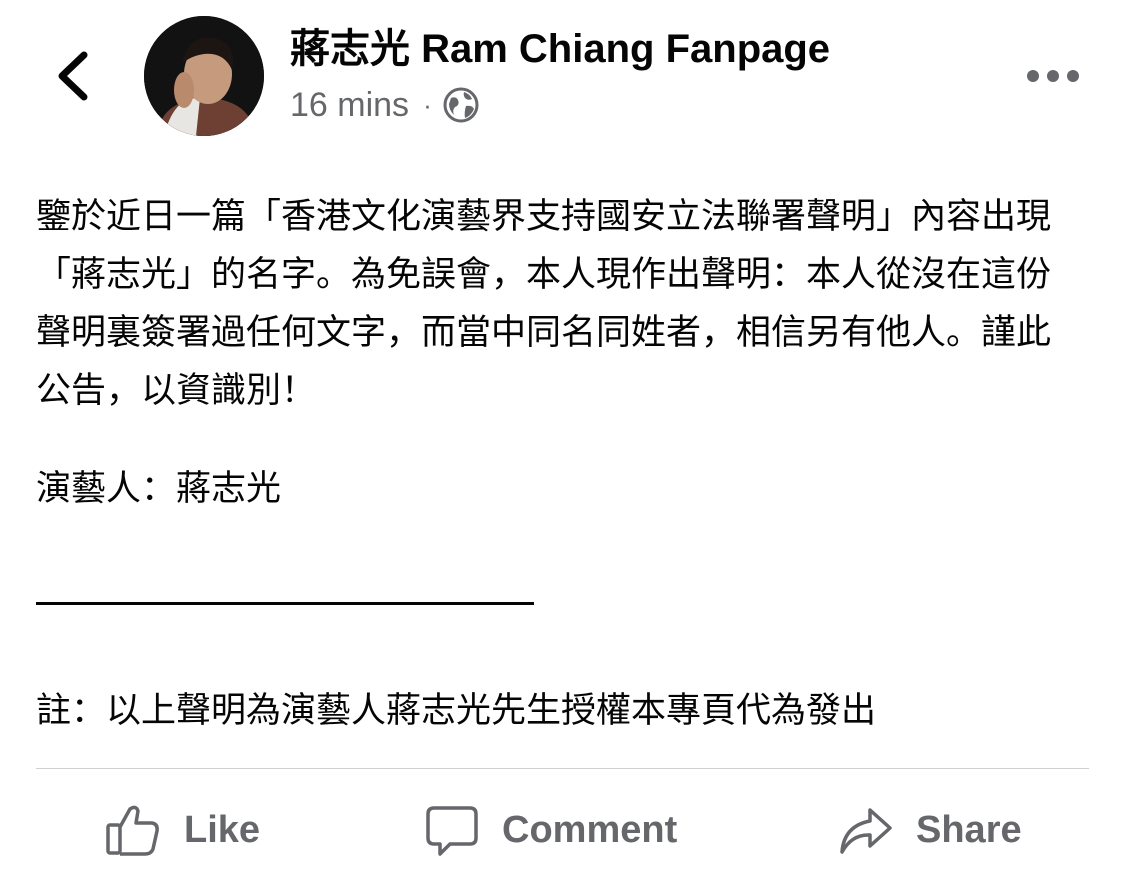 This screenshot has width=1125, height=880. Describe the element at coordinates (159, 489) in the screenshot. I see `post-signature: 演藝人：蔣志光` at that location.